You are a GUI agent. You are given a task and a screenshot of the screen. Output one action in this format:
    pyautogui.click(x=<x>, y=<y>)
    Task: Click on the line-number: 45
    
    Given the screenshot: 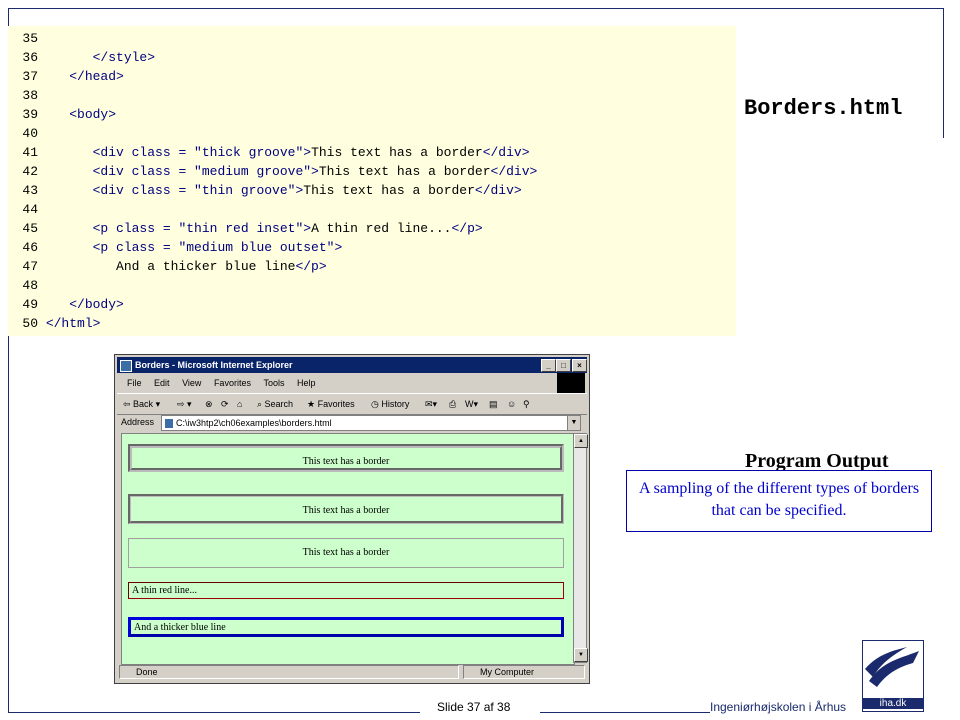 What is the action you would take?
    pyautogui.click(x=30, y=228)
    